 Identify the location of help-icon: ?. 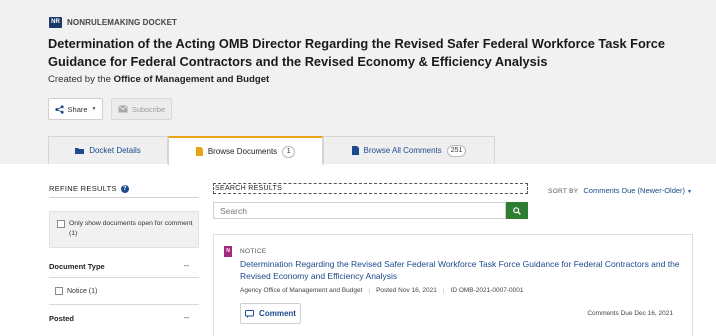
(124, 188).